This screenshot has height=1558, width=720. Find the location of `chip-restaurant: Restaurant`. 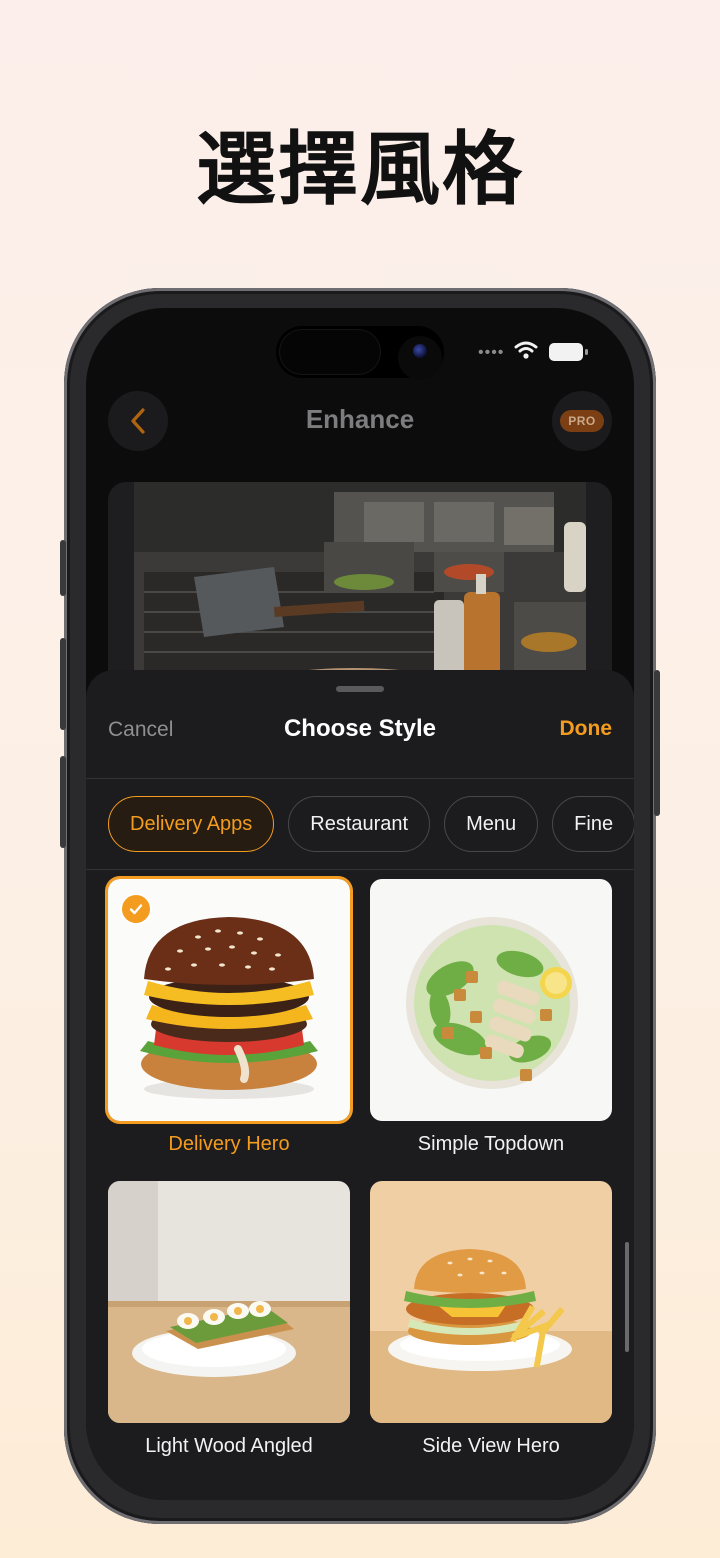

chip-restaurant: Restaurant is located at coordinates (359, 824).